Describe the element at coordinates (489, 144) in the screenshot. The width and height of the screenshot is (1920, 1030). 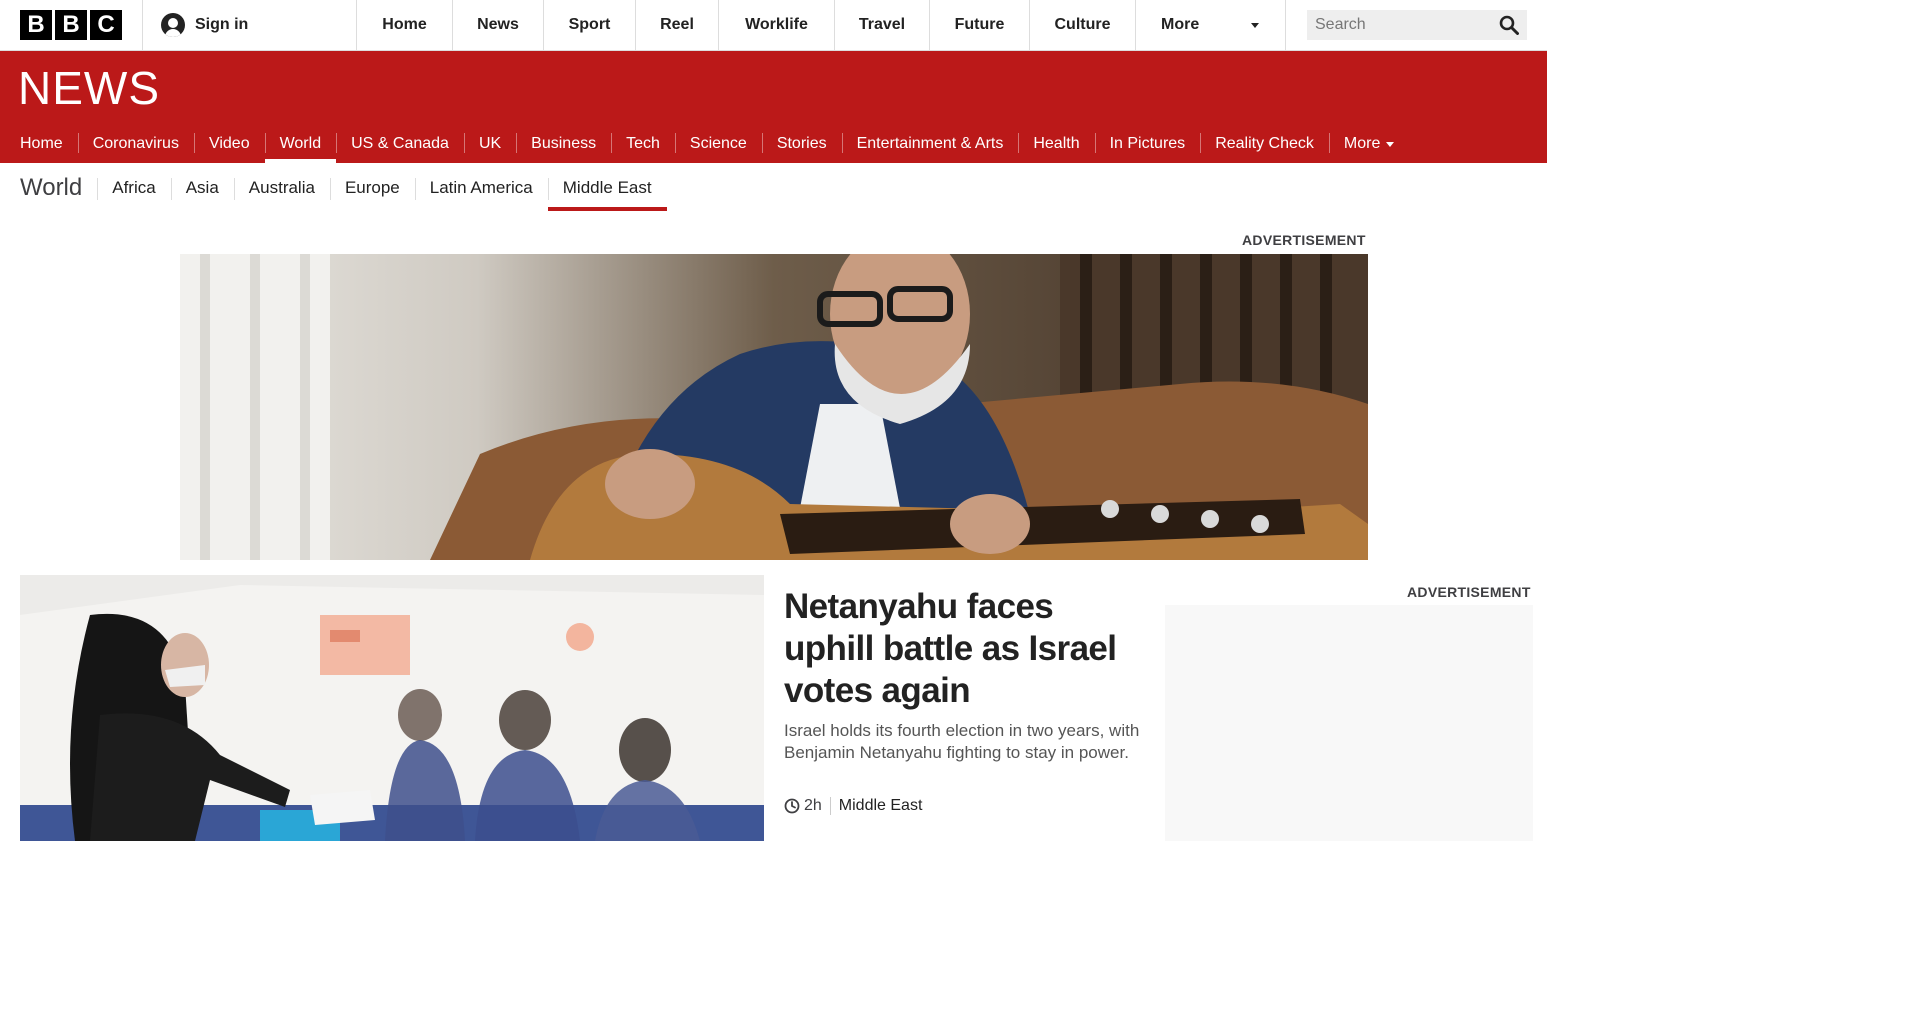
I see `news-nav-uk: UK` at that location.